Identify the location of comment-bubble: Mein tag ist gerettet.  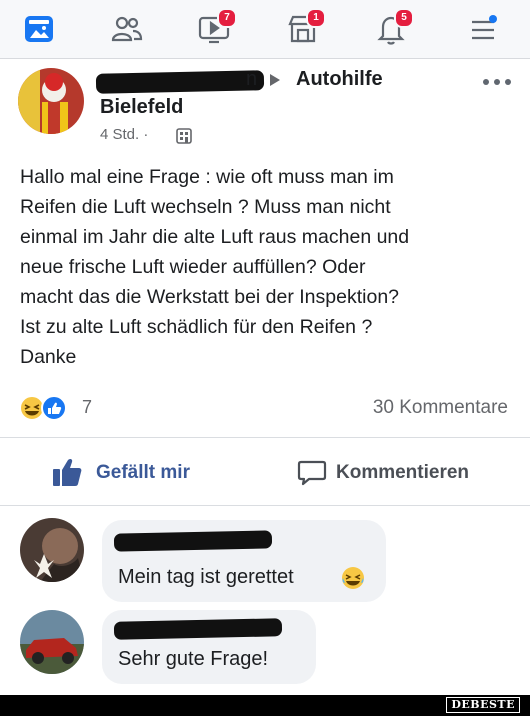
(244, 561).